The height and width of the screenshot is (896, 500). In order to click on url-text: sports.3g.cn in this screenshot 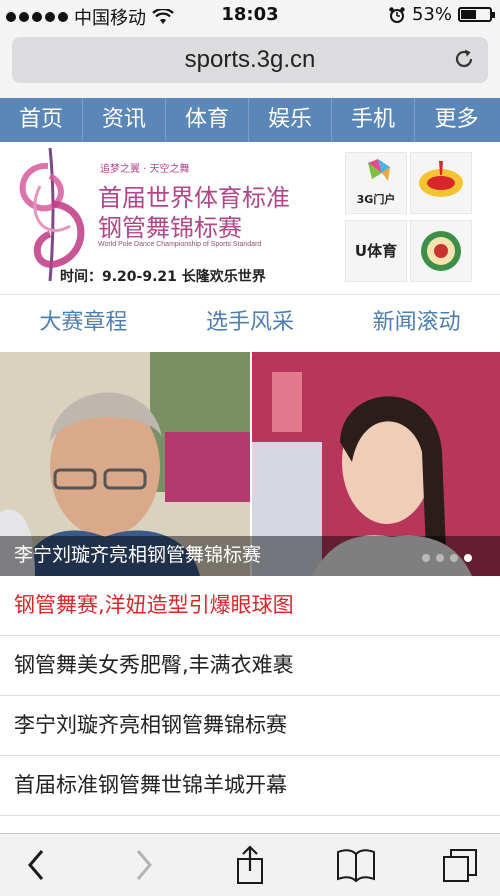, I will do `click(250, 60)`.